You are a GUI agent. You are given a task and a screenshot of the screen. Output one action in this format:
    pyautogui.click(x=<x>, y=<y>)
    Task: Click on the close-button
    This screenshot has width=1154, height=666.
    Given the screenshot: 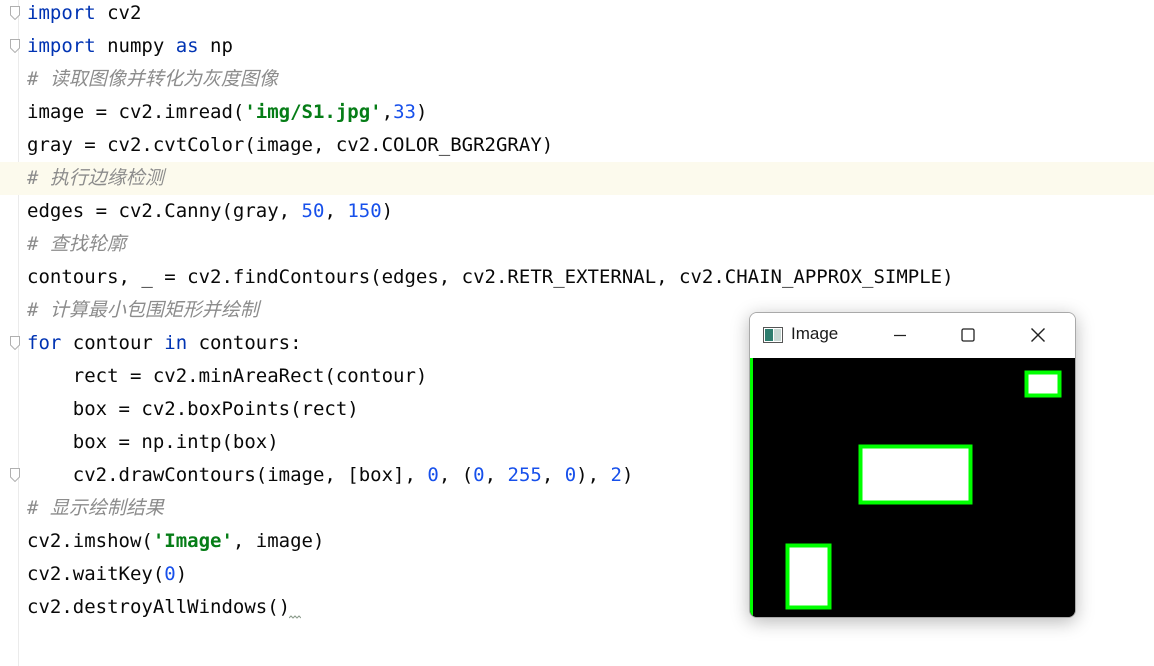 What is the action you would take?
    pyautogui.click(x=1038, y=335)
    